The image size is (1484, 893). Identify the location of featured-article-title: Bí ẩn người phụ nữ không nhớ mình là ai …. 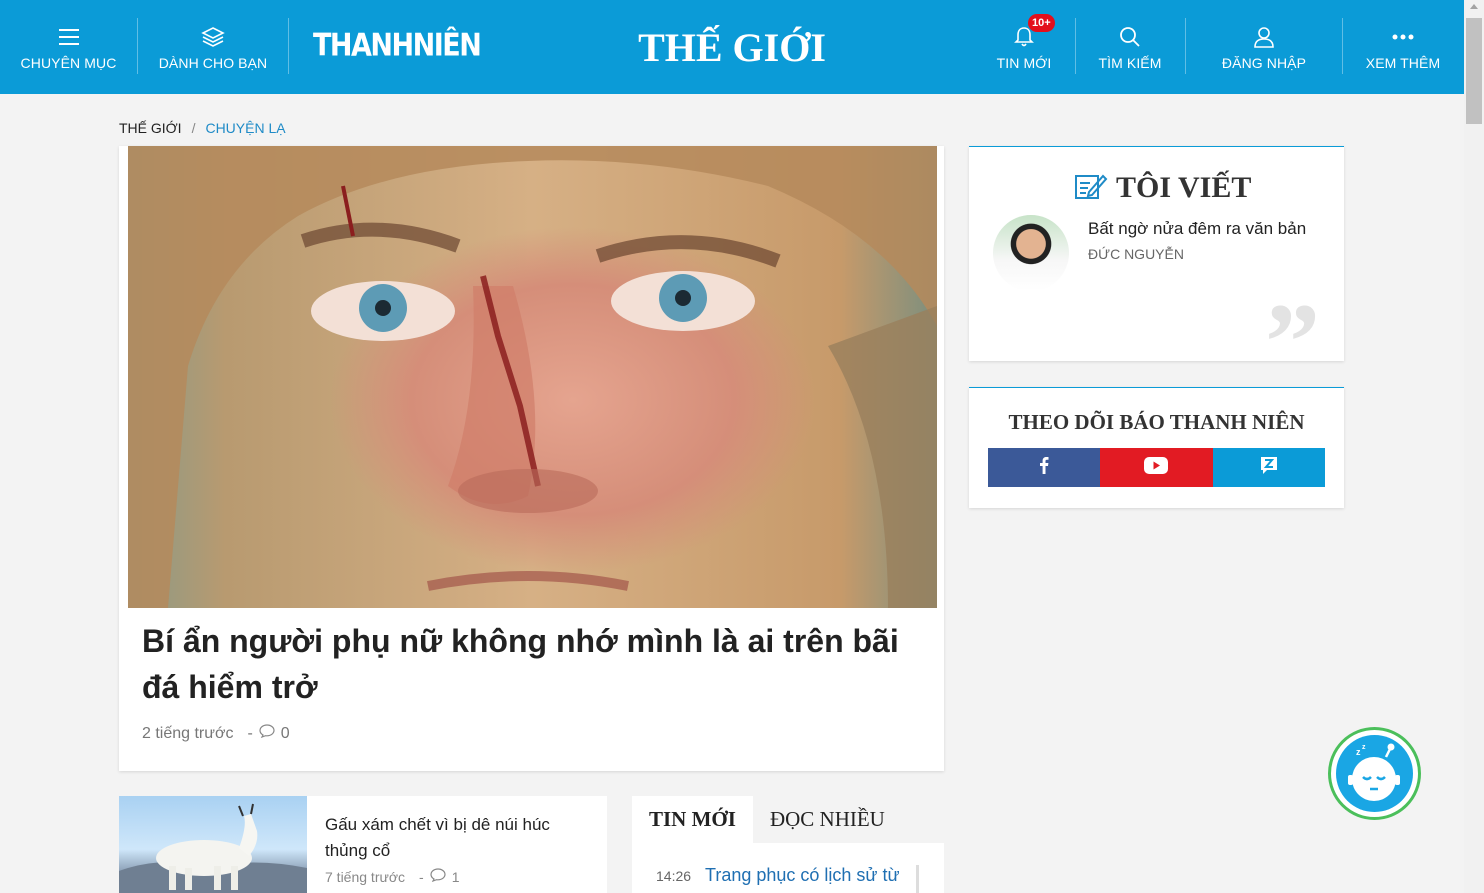
(537, 664).